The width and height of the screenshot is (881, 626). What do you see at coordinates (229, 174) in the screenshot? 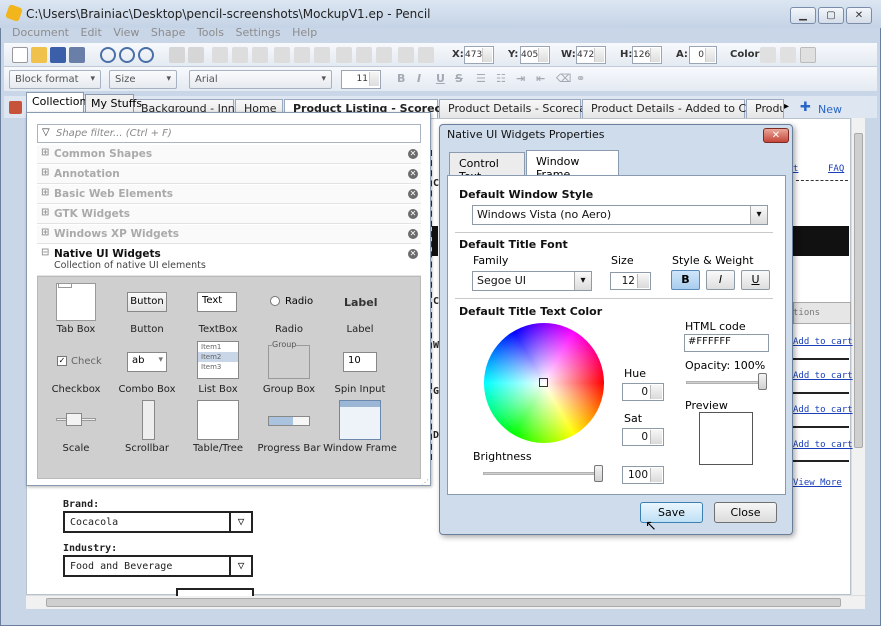
I see `collection-annotation: ⊞ Annotation ✕` at bounding box center [229, 174].